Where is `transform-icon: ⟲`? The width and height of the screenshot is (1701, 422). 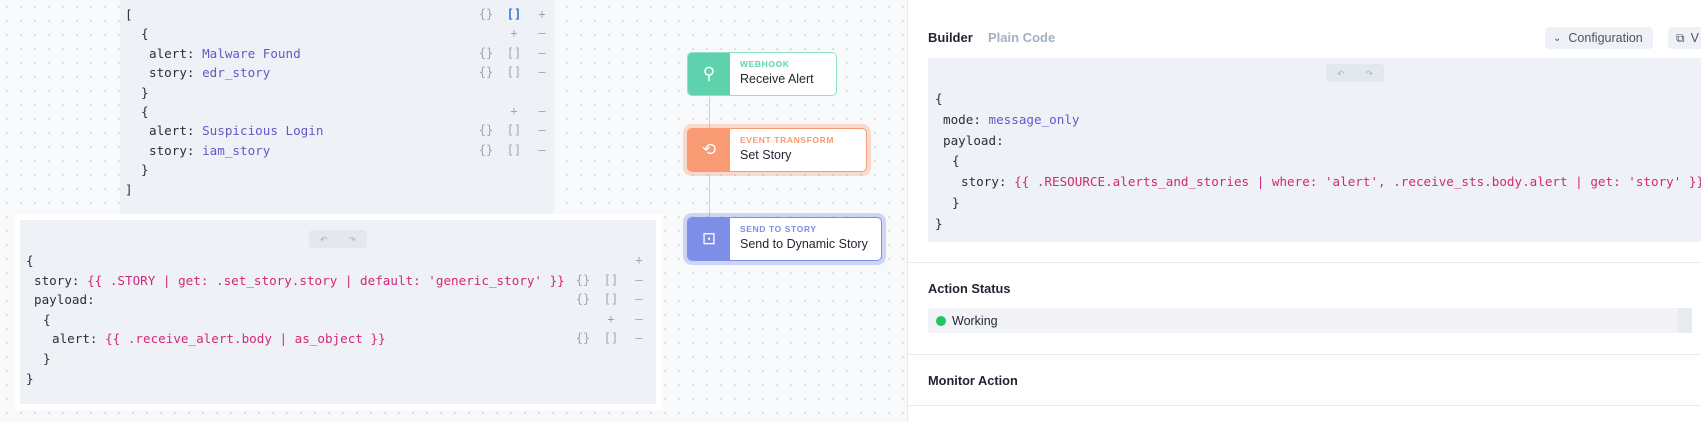 transform-icon: ⟲ is located at coordinates (709, 150).